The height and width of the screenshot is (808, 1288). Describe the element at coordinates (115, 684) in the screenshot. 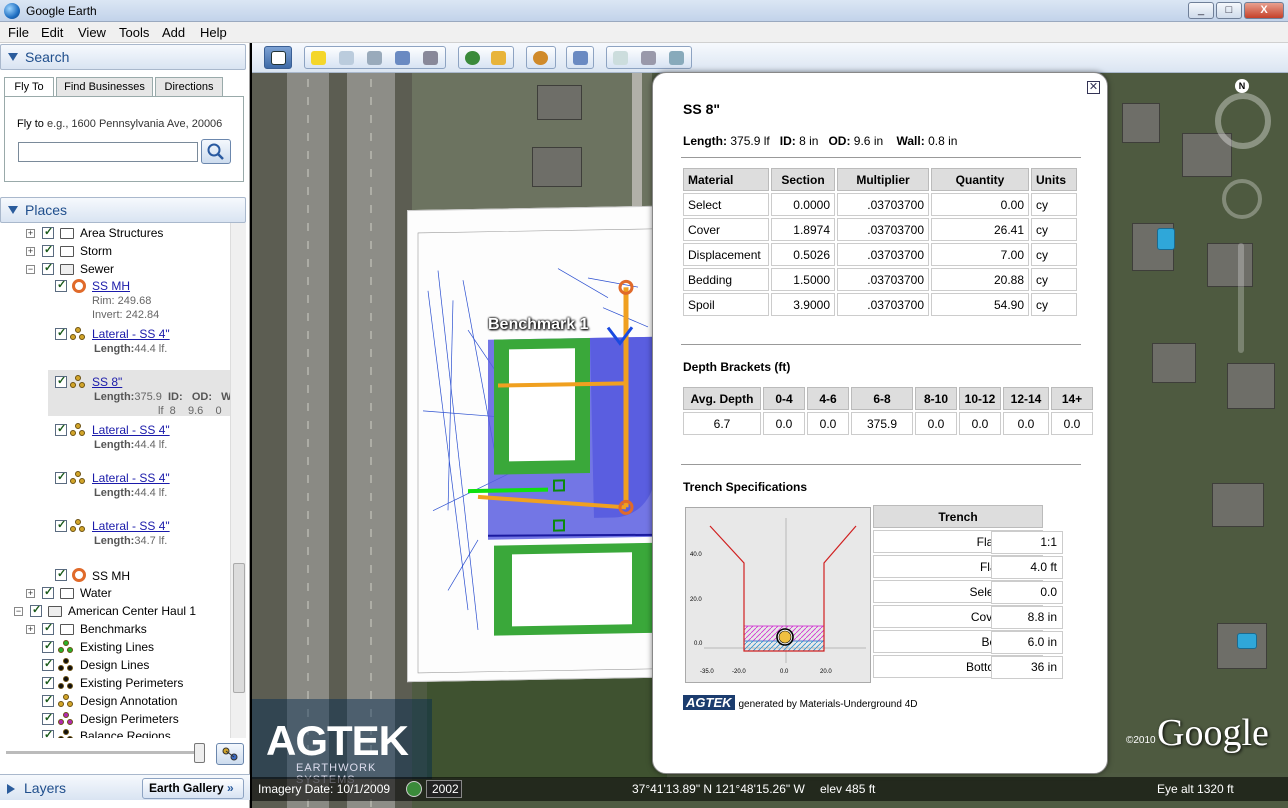

I see `tree-item-existing-perimeters: Existing Perimeters` at that location.